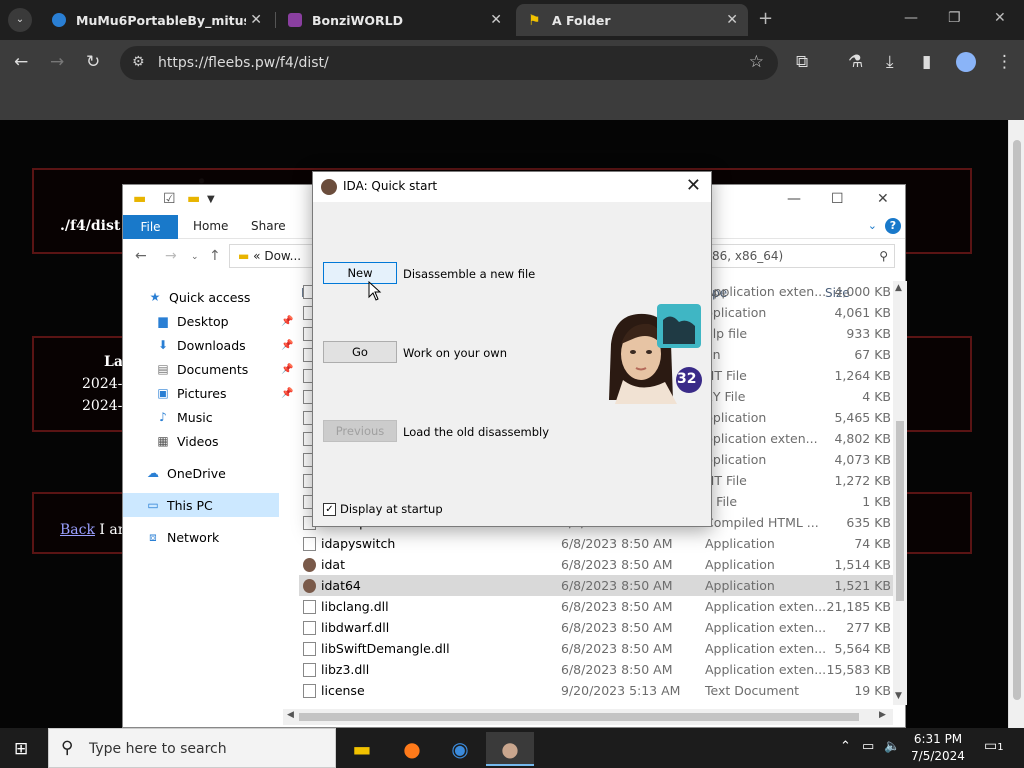 The image size is (1024, 768). I want to click on volume-muted-icon: 🔈, so click(892, 746).